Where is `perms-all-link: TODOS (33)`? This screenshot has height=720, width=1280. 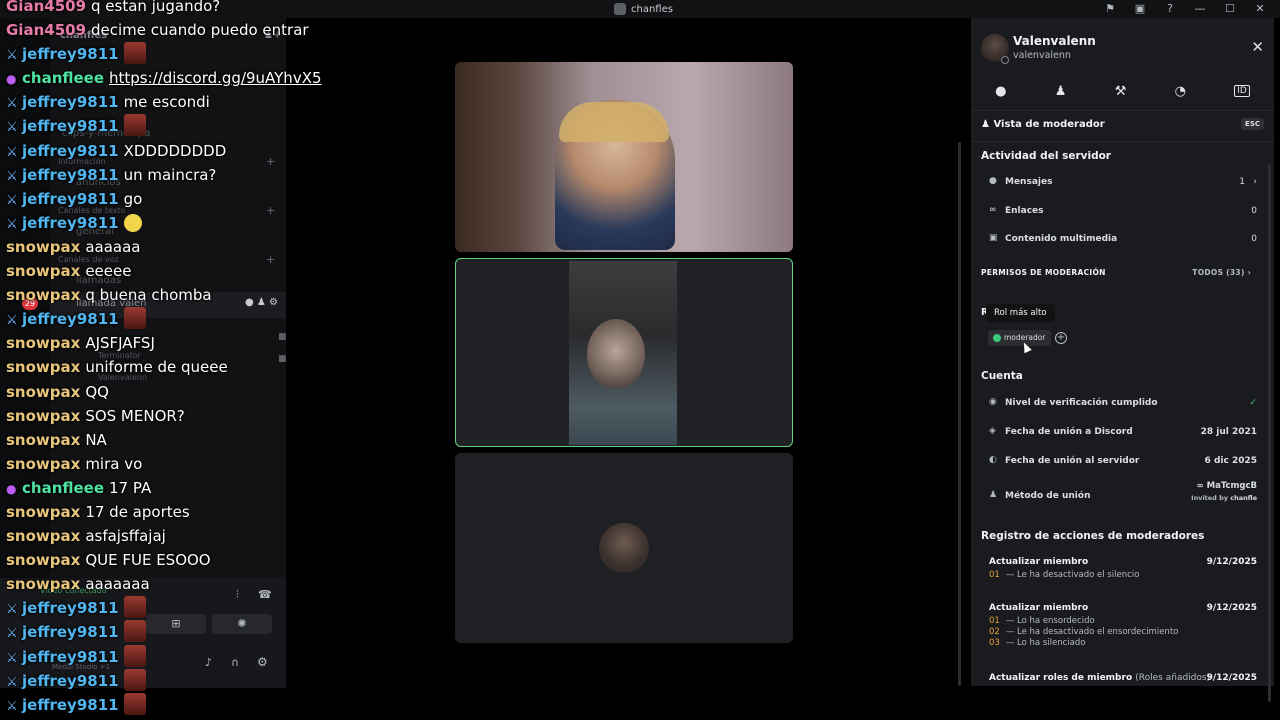 perms-all-link: TODOS (33) is located at coordinates (1218, 272).